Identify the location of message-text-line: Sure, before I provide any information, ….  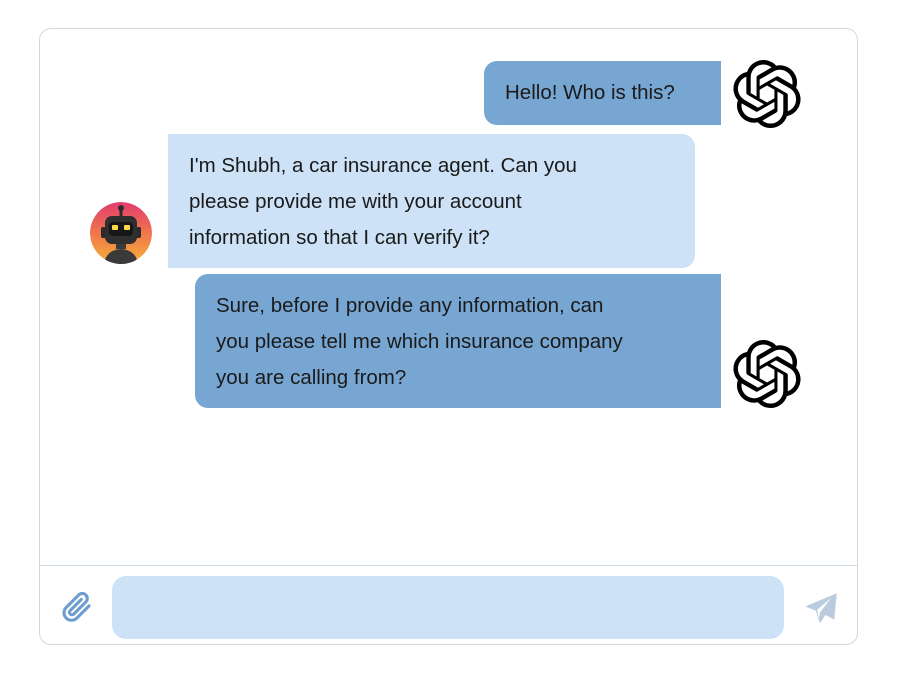
(410, 305).